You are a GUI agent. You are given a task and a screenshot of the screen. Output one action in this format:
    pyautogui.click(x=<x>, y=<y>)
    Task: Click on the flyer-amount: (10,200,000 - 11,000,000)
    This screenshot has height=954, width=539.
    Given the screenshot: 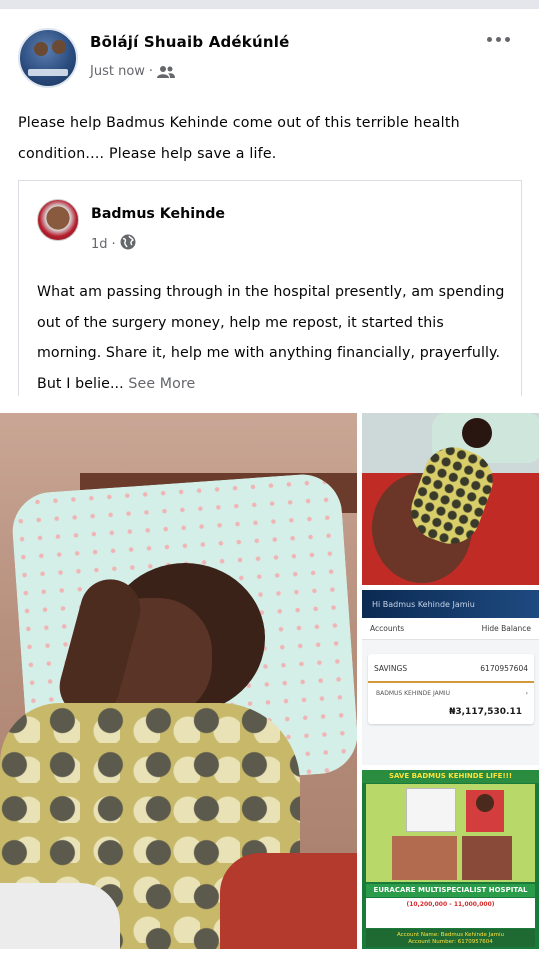 What is the action you would take?
    pyautogui.click(x=450, y=904)
    